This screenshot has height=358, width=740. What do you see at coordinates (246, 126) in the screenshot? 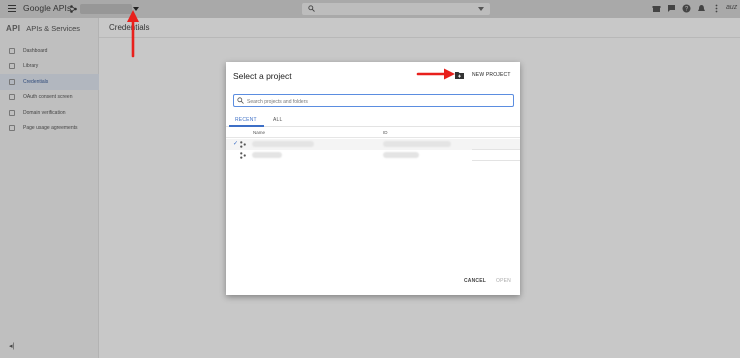
I see `active-tab-indicator` at bounding box center [246, 126].